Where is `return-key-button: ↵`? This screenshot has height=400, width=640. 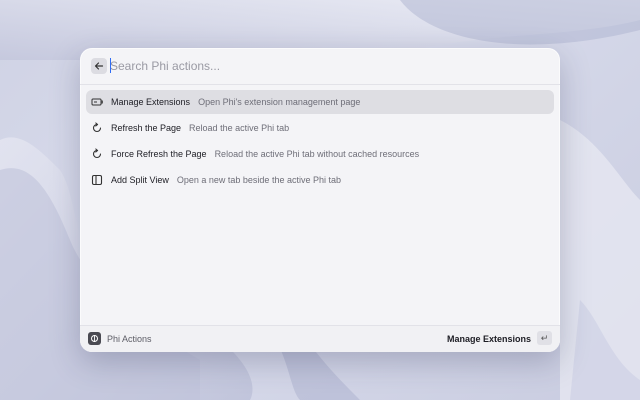
return-key-button: ↵ is located at coordinates (544, 338).